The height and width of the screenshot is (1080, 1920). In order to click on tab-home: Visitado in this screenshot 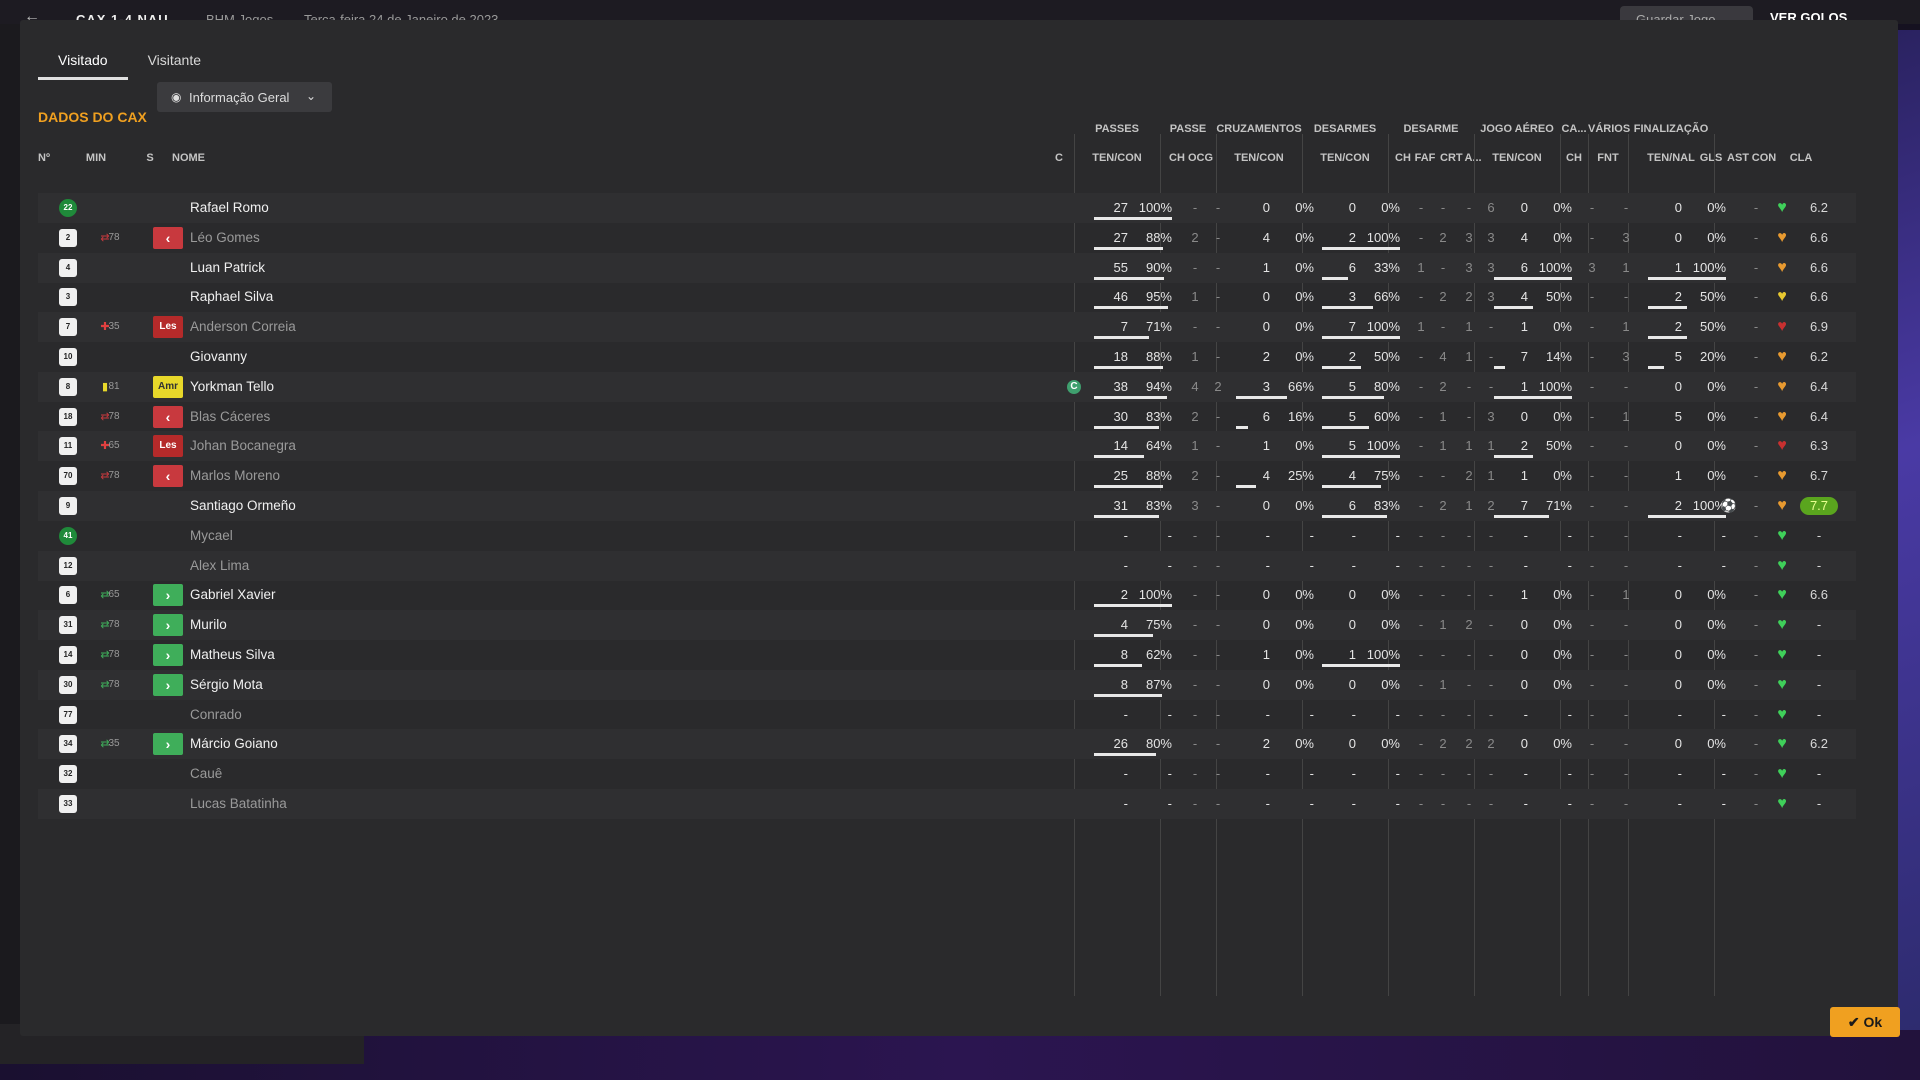, I will do `click(83, 65)`.